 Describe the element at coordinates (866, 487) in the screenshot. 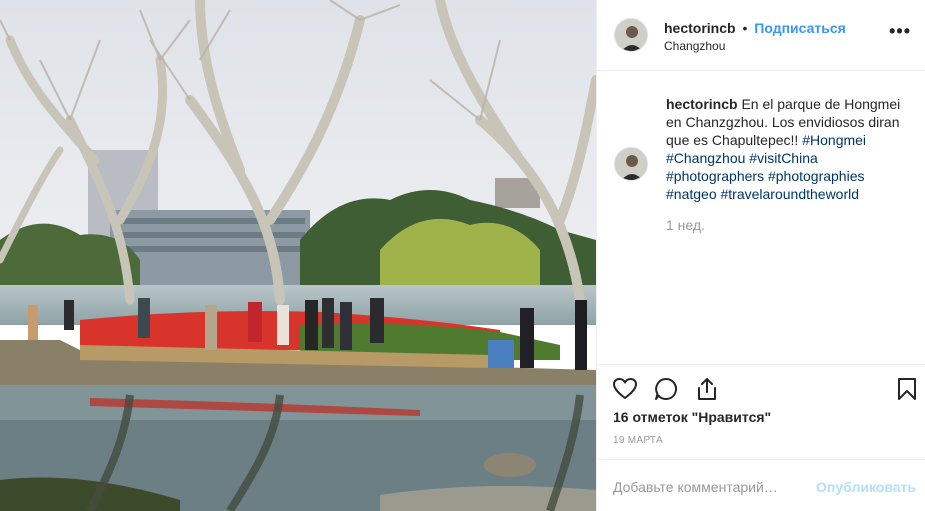

I see `publish-button: Опубликовать` at that location.